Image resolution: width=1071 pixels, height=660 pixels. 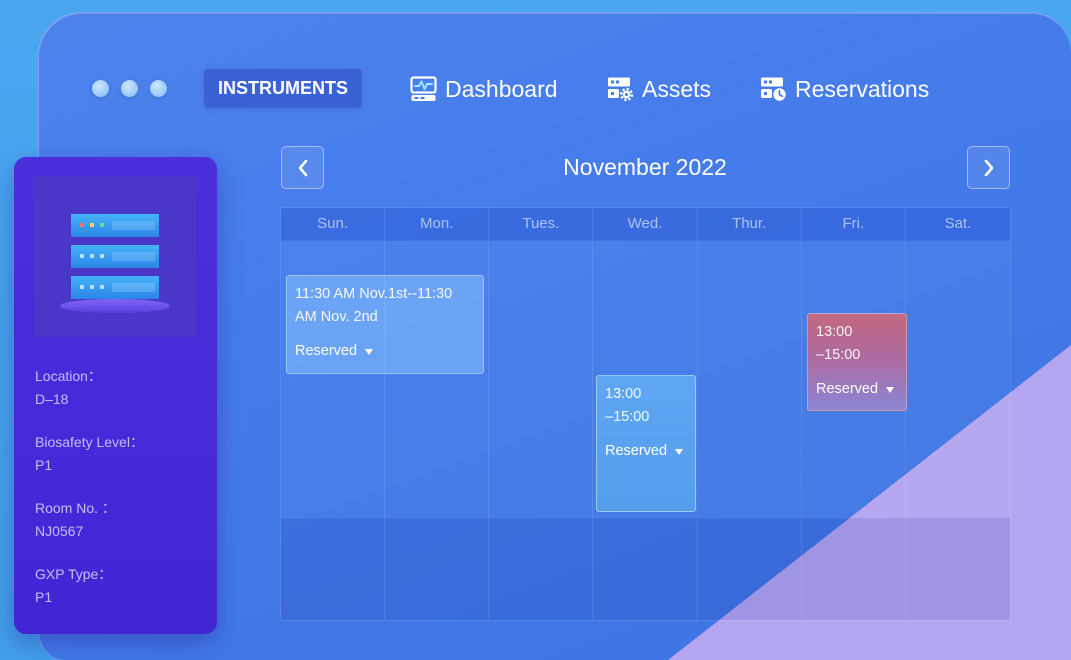 What do you see at coordinates (621, 89) in the screenshot?
I see `assets-icon` at bounding box center [621, 89].